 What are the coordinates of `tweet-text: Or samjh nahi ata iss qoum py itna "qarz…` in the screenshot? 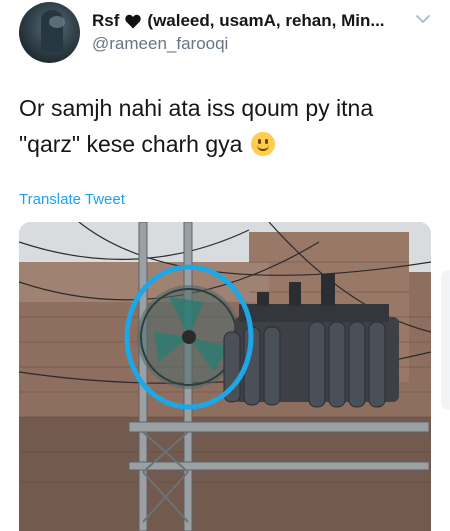 It's located at (196, 126).